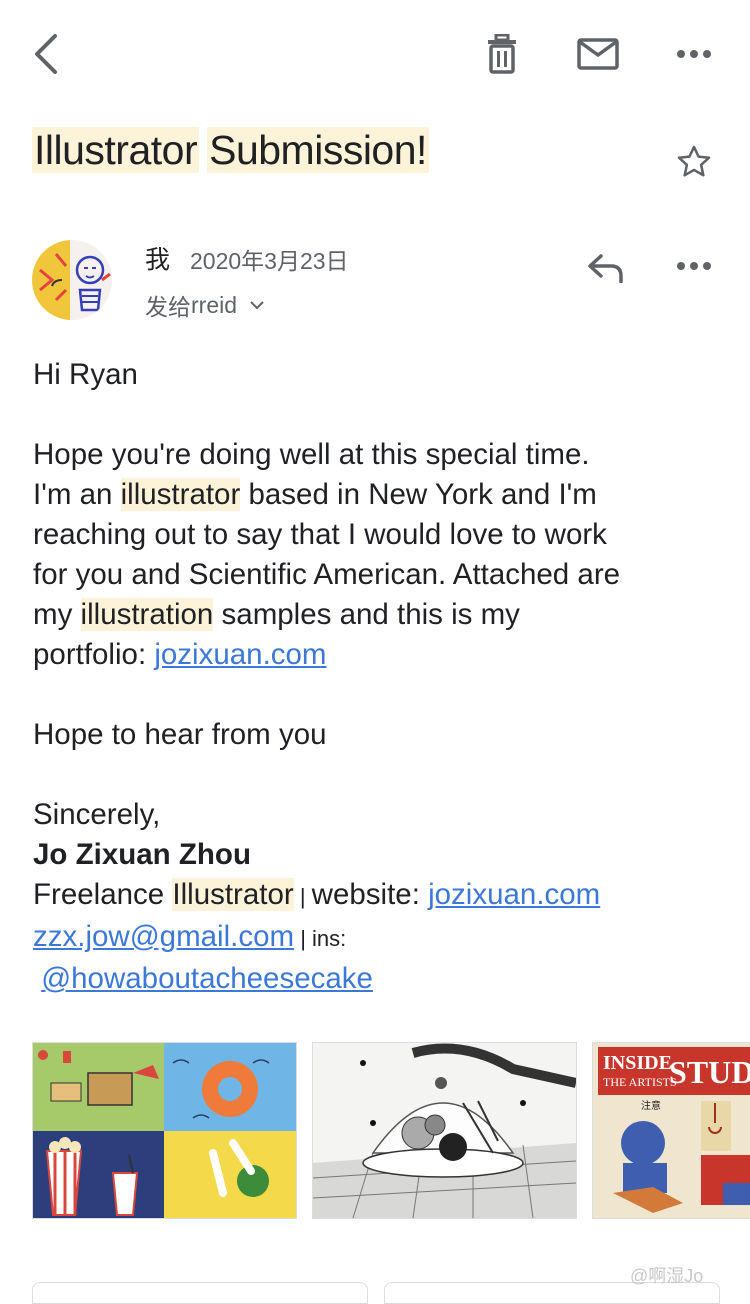  I want to click on thumb-title-studio: STUDIO, so click(709, 1072).